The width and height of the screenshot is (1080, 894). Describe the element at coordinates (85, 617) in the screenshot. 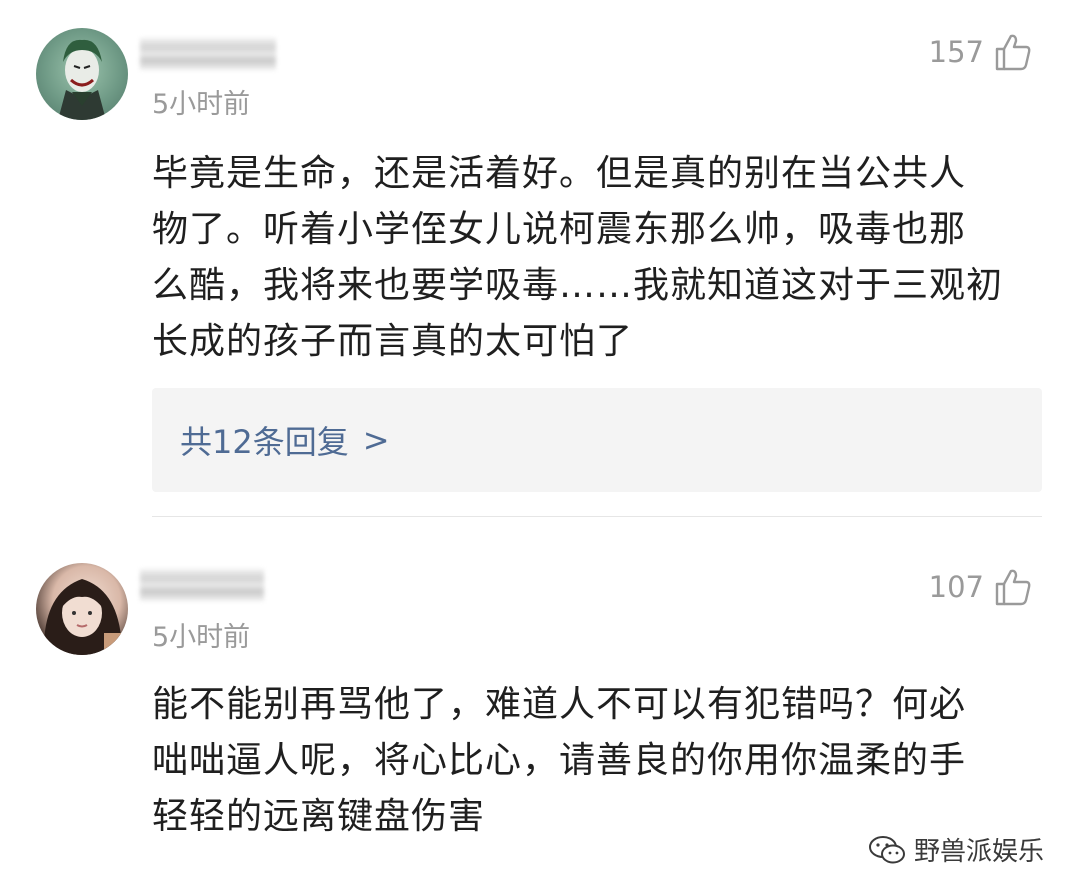

I see `girl-avatar-icon` at that location.